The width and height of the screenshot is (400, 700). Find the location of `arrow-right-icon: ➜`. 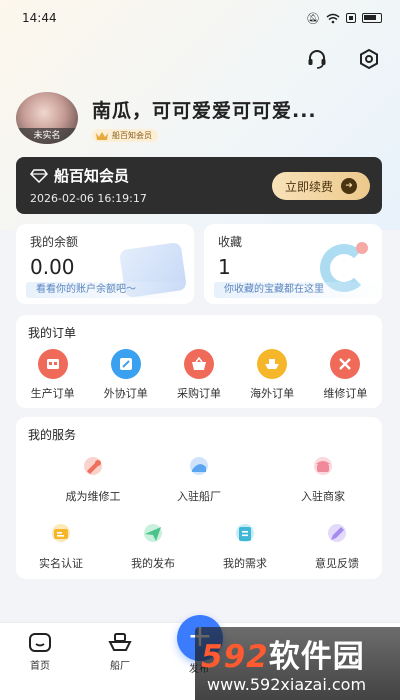

arrow-right-icon: ➜ is located at coordinates (349, 186).